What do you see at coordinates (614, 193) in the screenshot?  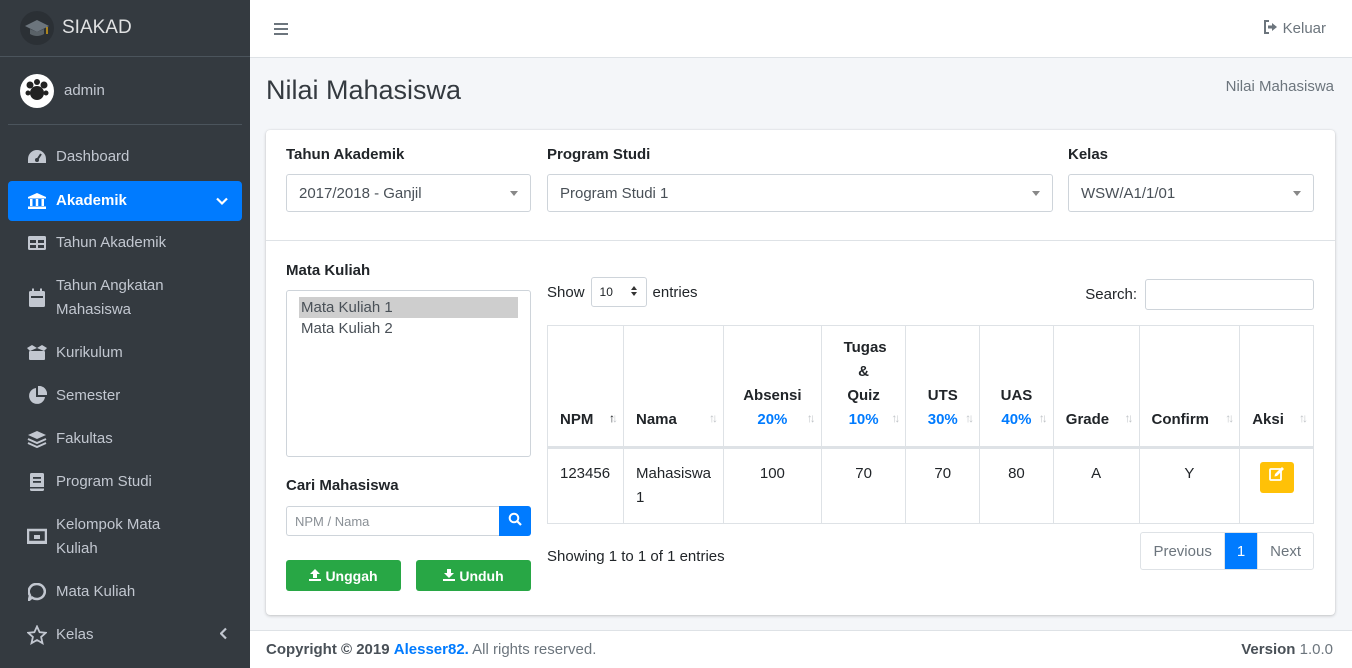 I see `select-value: Program Studi 1` at bounding box center [614, 193].